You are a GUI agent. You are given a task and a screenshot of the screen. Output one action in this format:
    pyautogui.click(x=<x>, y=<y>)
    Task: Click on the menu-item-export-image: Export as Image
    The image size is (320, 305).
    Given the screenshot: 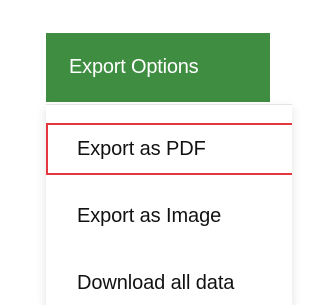 What is the action you would take?
    pyautogui.click(x=169, y=216)
    